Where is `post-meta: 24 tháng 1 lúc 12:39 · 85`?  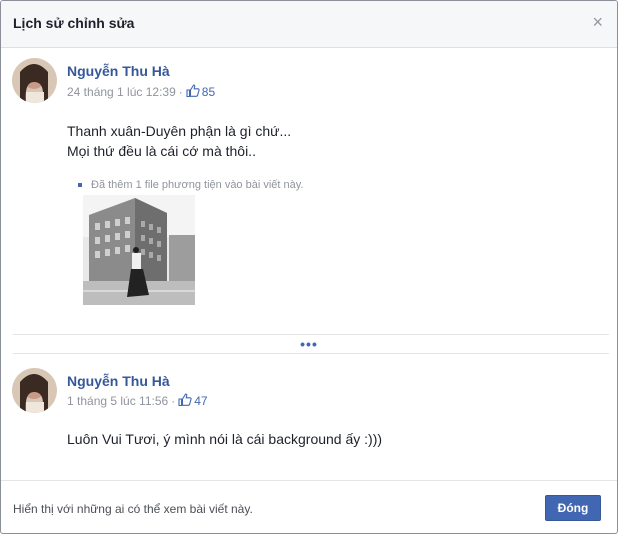 post-meta: 24 tháng 1 lúc 12:39 · 85 is located at coordinates (141, 92).